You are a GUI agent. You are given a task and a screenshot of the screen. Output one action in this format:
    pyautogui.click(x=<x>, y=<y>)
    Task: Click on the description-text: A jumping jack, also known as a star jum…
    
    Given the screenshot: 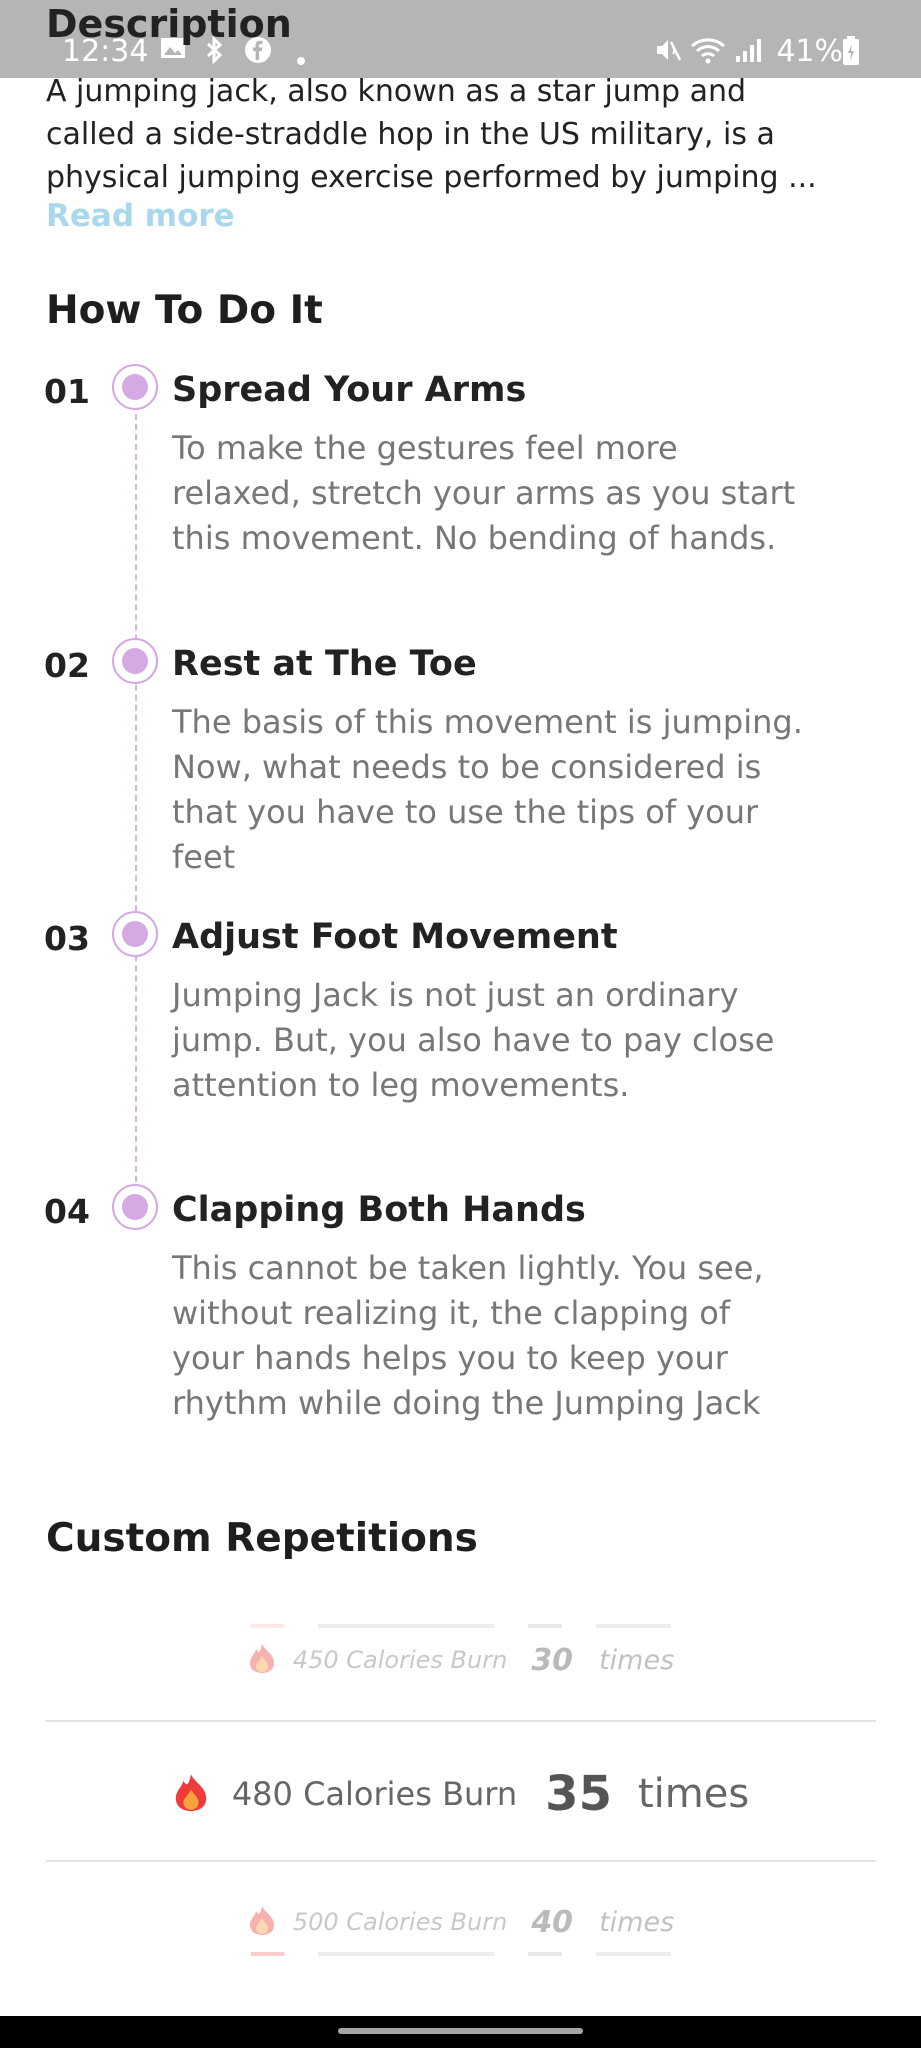 What is the action you would take?
    pyautogui.click(x=466, y=134)
    